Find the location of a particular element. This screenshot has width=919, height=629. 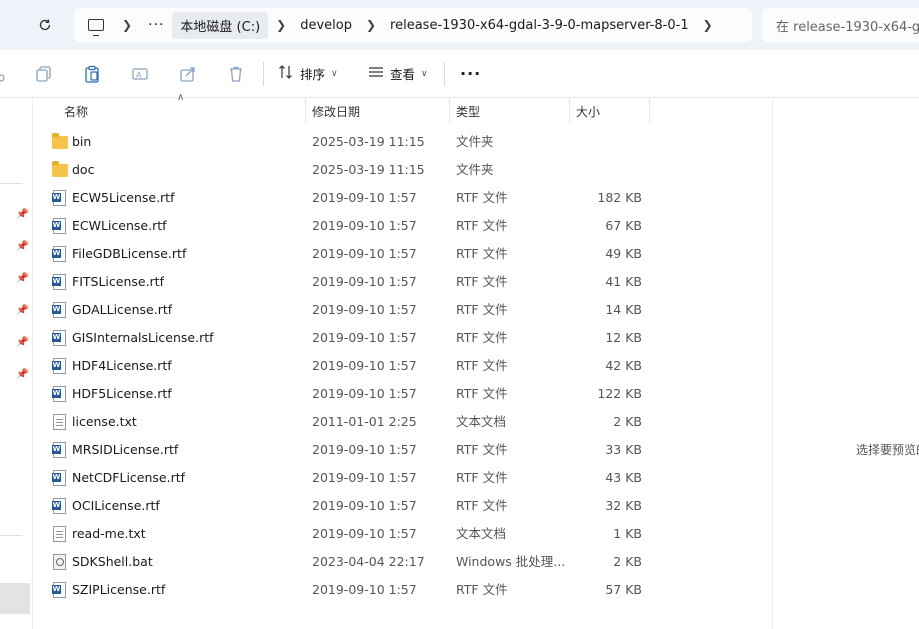

command-bar: A 排序 ∨ 查看 ∨ ··· is located at coordinates (459, 74).